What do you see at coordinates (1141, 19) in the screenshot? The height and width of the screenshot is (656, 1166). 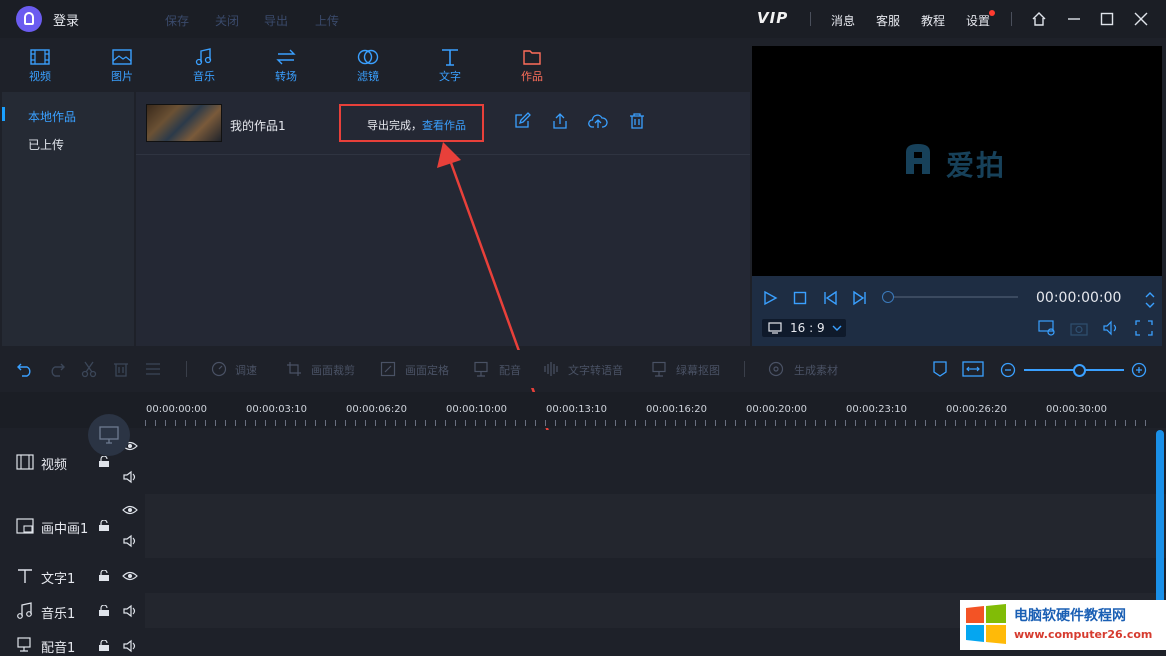 I see `close-icon` at bounding box center [1141, 19].